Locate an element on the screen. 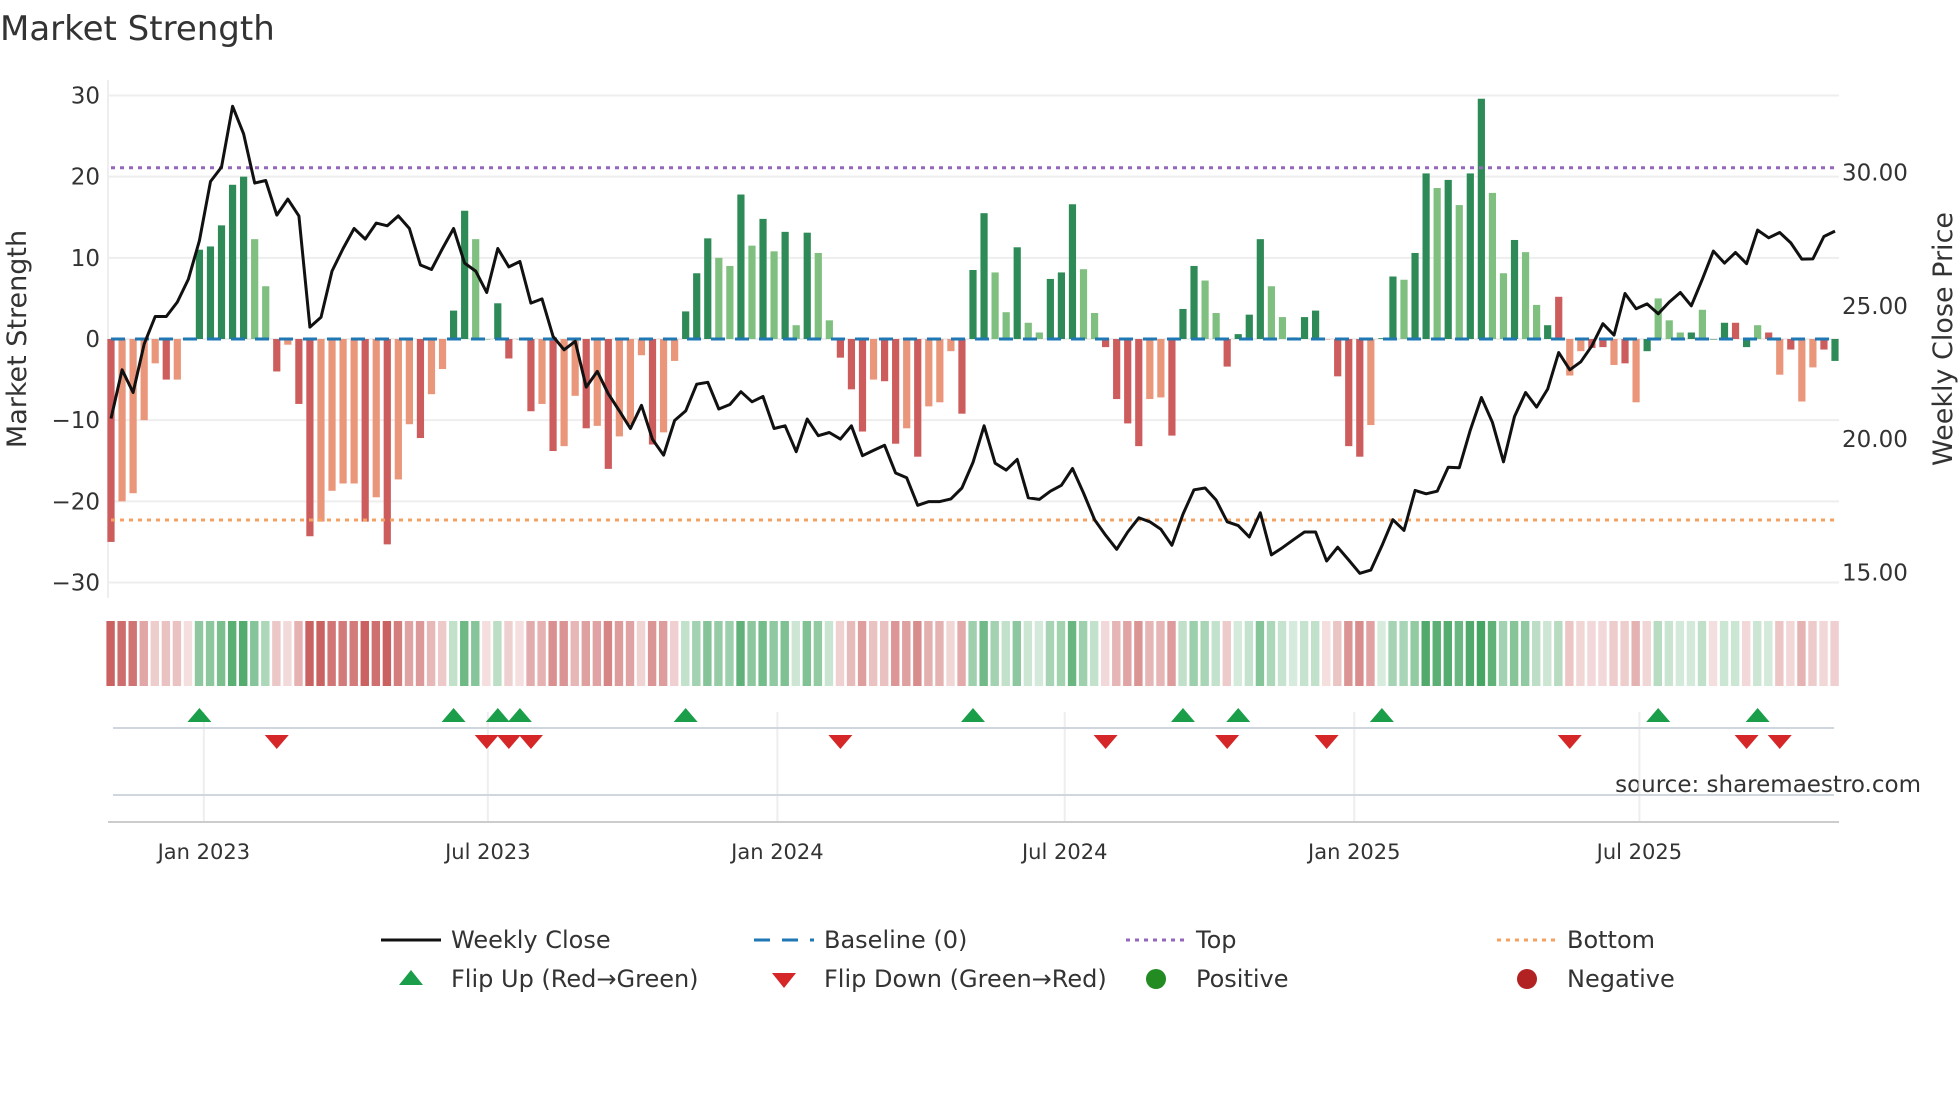  legend-label: Top is located at coordinates (1216, 940).